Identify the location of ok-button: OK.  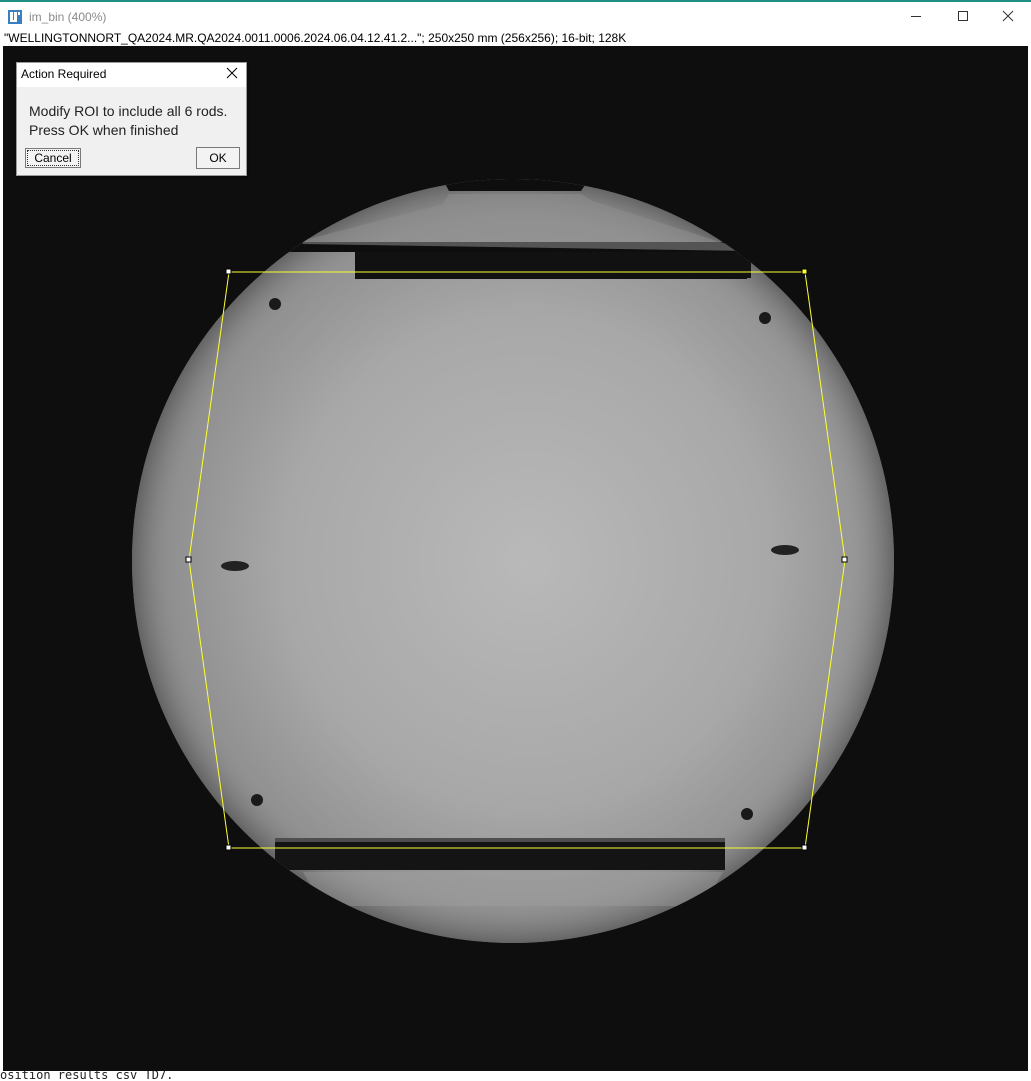
(218, 158).